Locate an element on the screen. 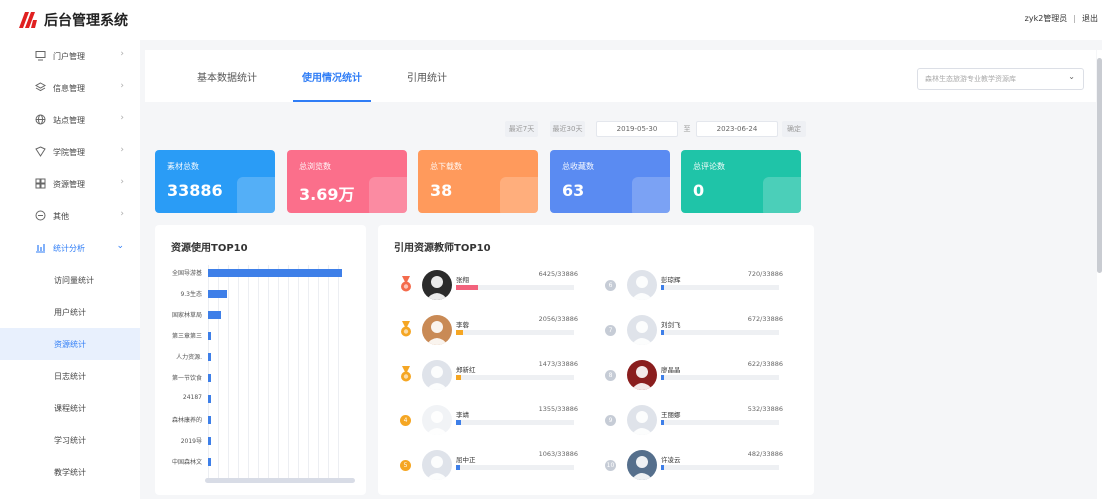  teacher-row: 郑新红 1473/33886 is located at coordinates (489, 377).